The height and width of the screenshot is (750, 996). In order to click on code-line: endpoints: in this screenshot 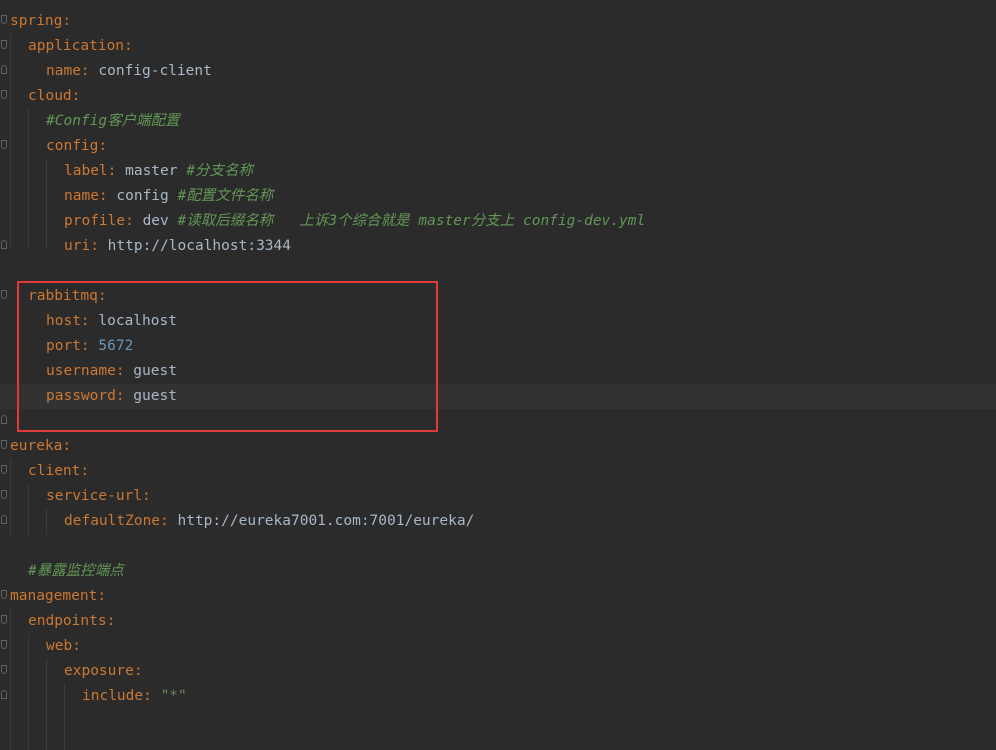, I will do `click(71, 621)`.